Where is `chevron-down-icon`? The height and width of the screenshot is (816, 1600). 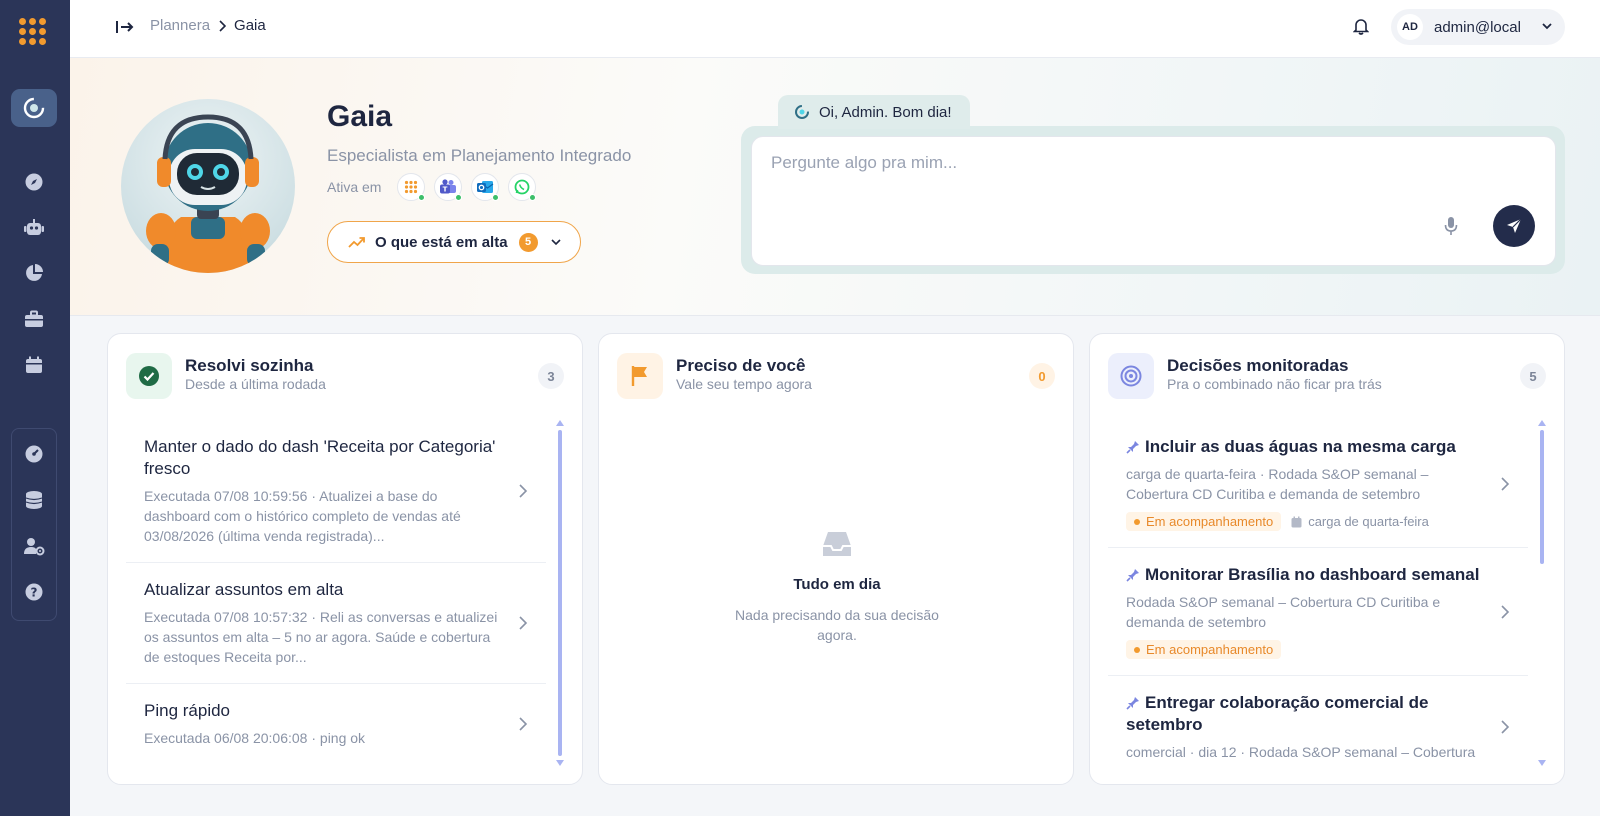 chevron-down-icon is located at coordinates (1547, 26).